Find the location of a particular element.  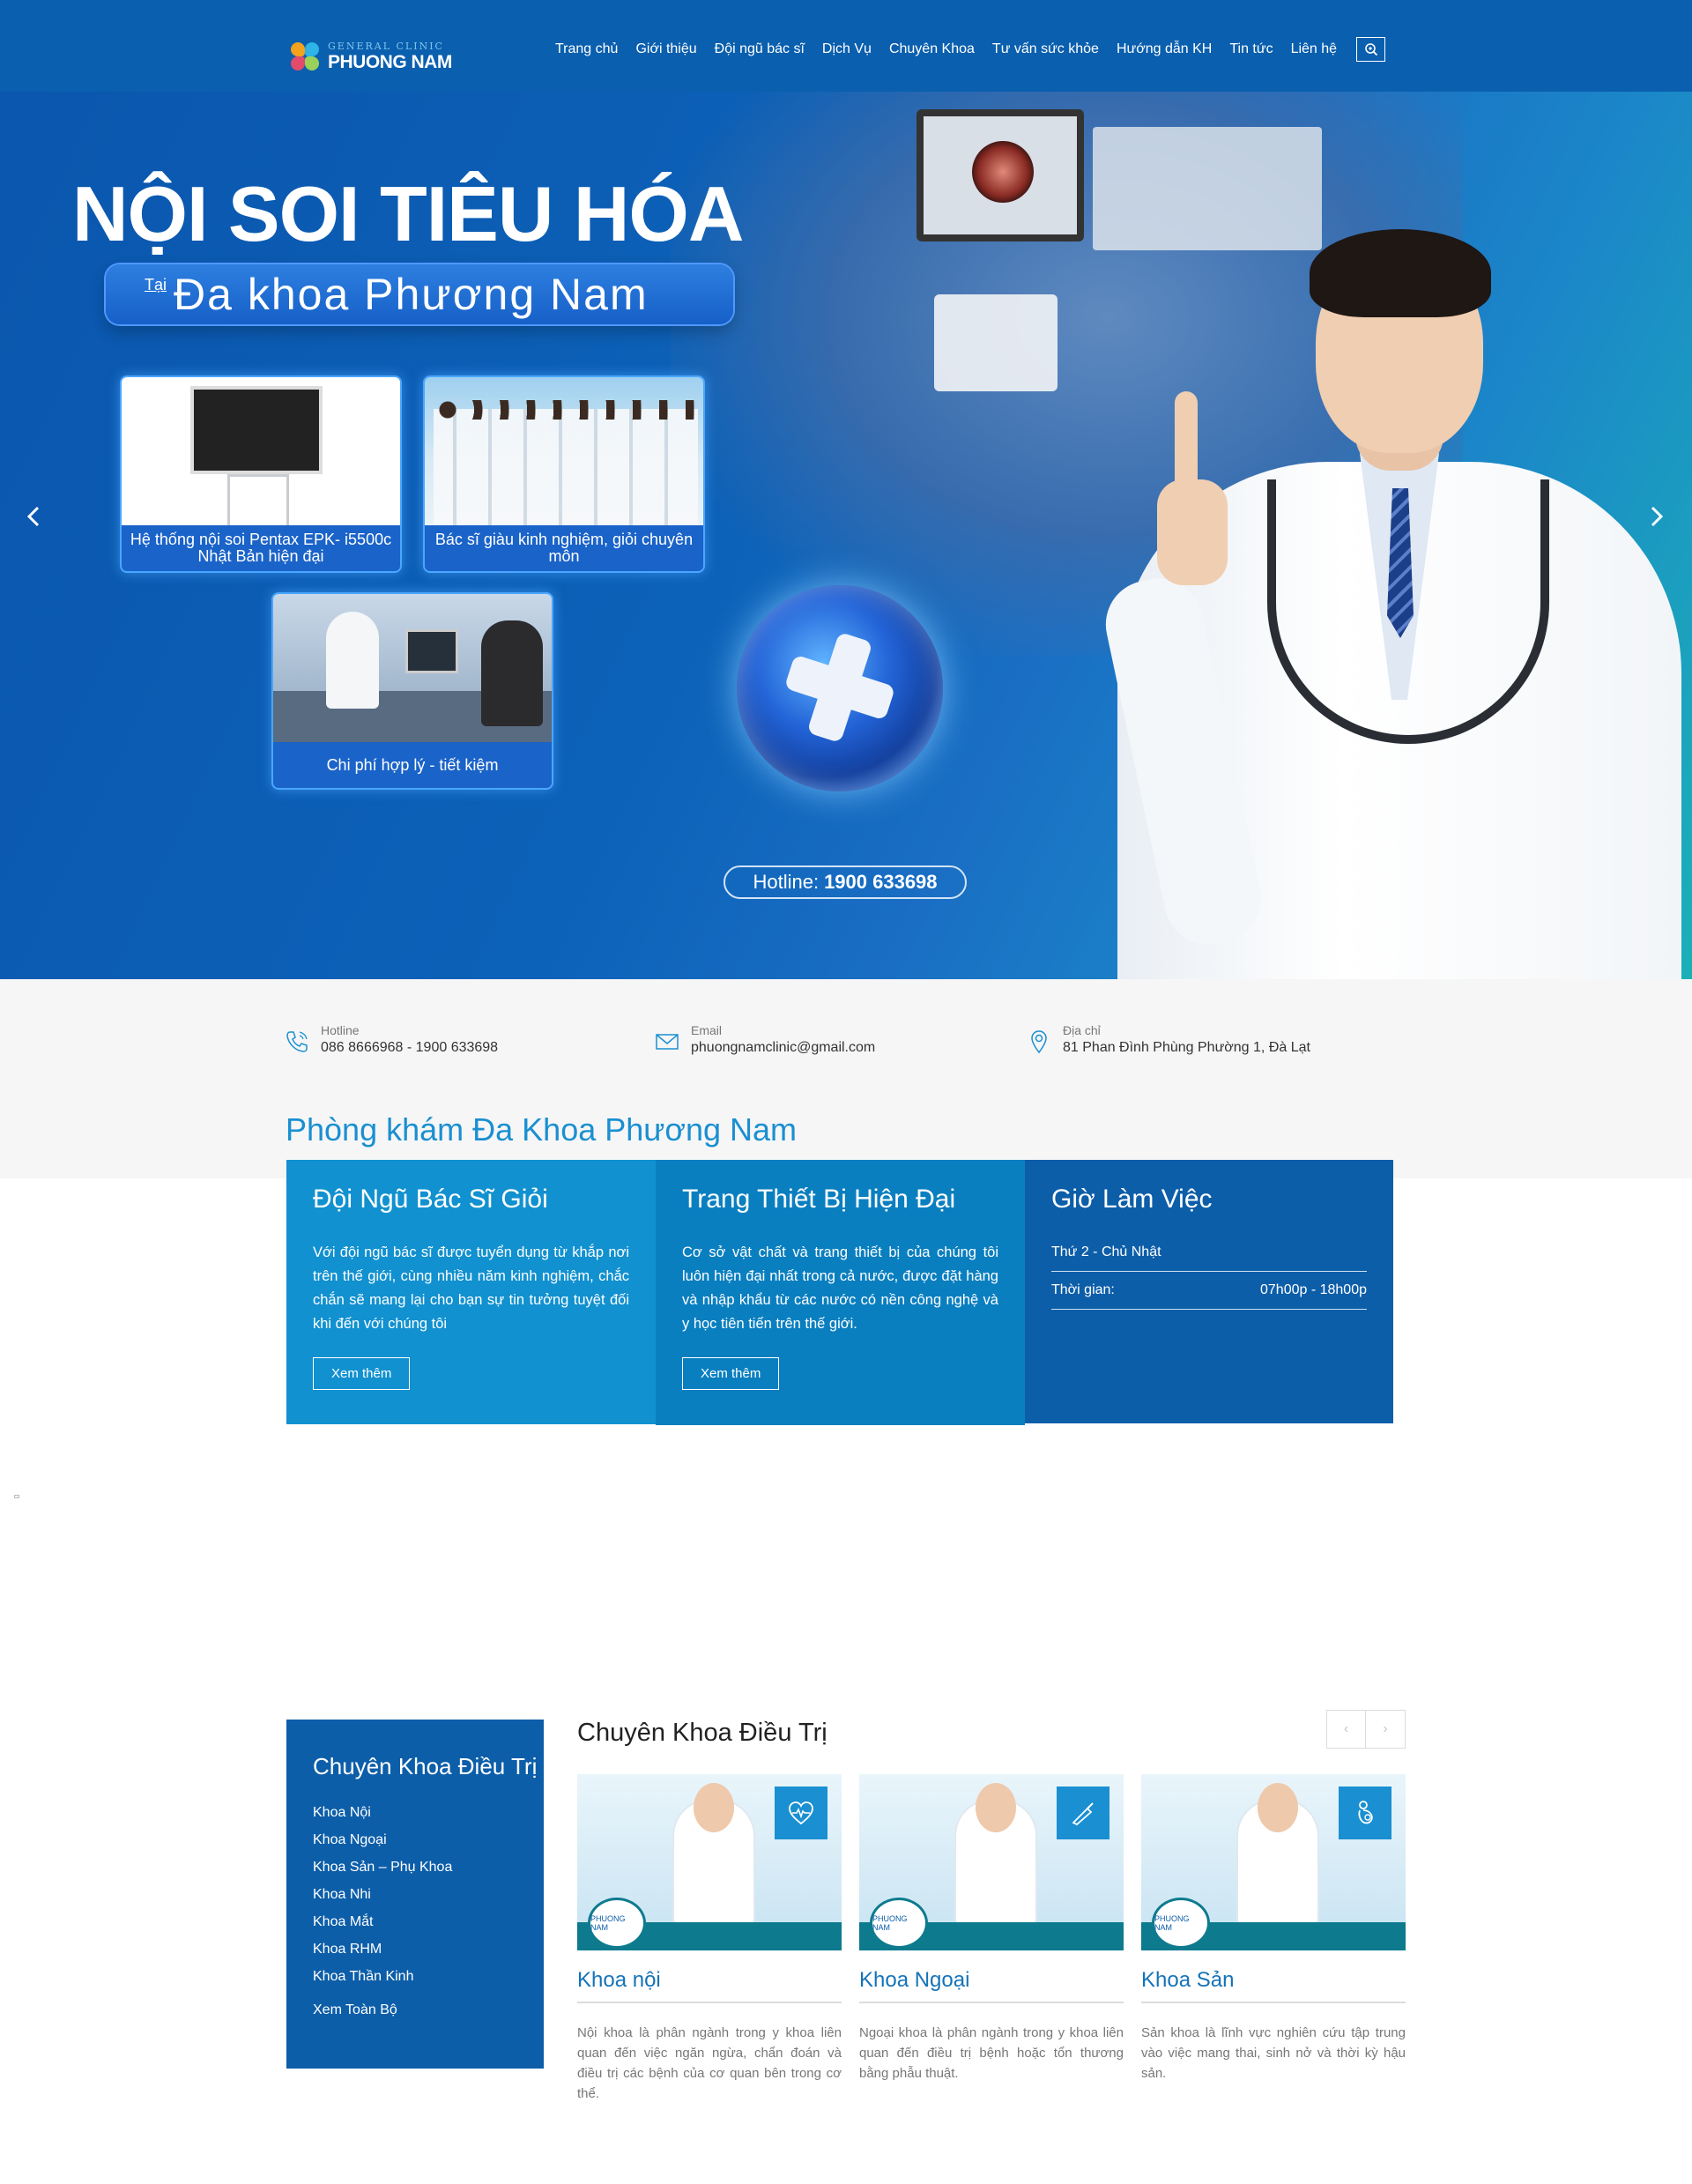

logo-name: PHUONG NAM is located at coordinates (390, 62).